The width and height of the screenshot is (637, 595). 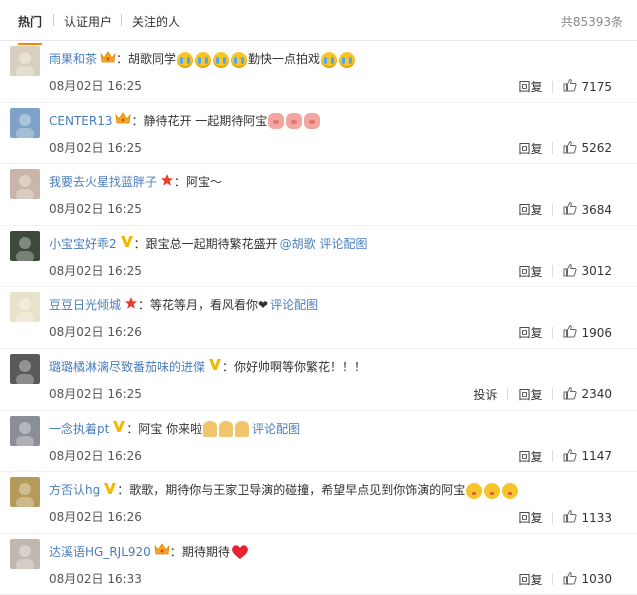 What do you see at coordinates (79, 429) in the screenshot?
I see `username-link: 一念执着pt` at bounding box center [79, 429].